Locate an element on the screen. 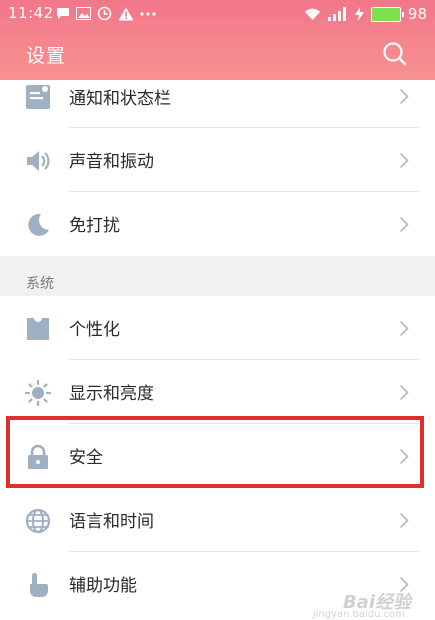 The image size is (435, 620). title-bar: 设置 is located at coordinates (217, 54).